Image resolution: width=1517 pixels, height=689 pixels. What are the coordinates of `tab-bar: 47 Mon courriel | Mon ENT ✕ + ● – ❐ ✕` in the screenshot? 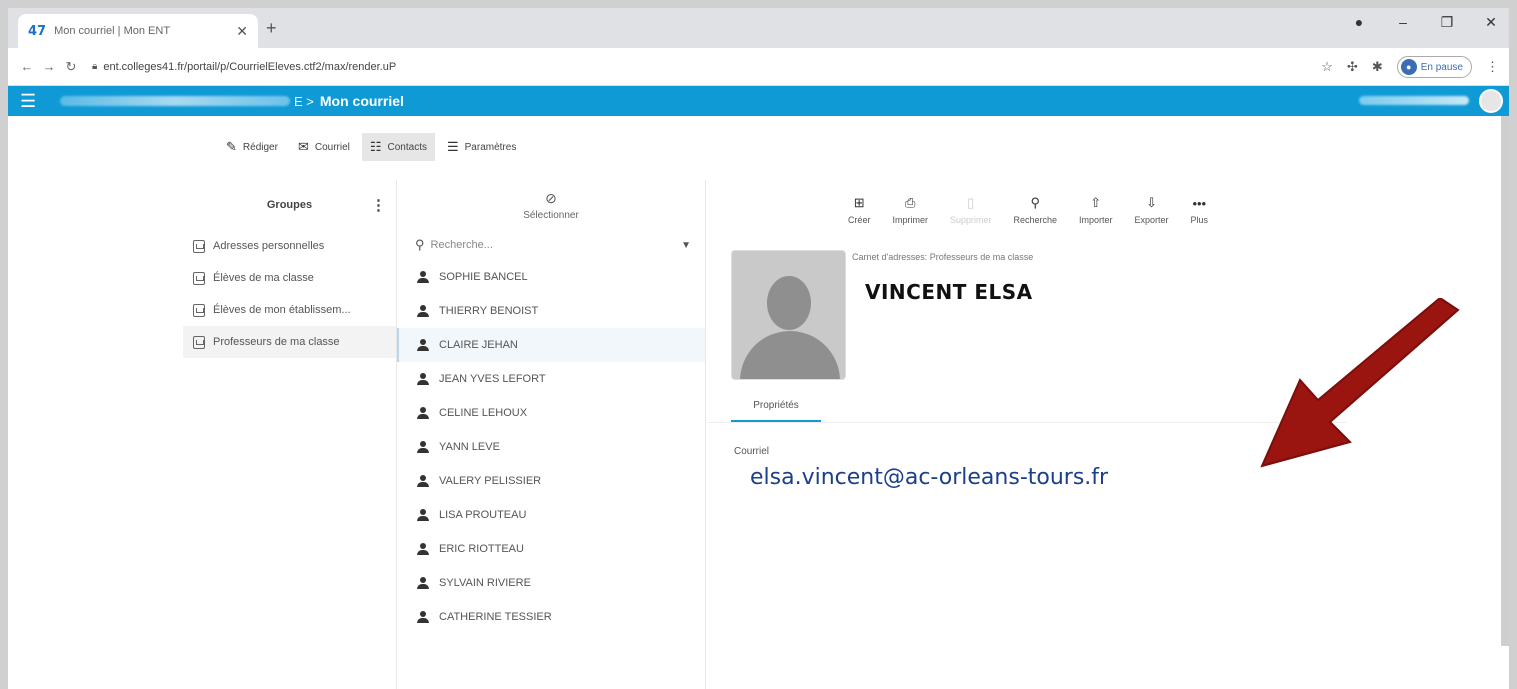 It's located at (758, 28).